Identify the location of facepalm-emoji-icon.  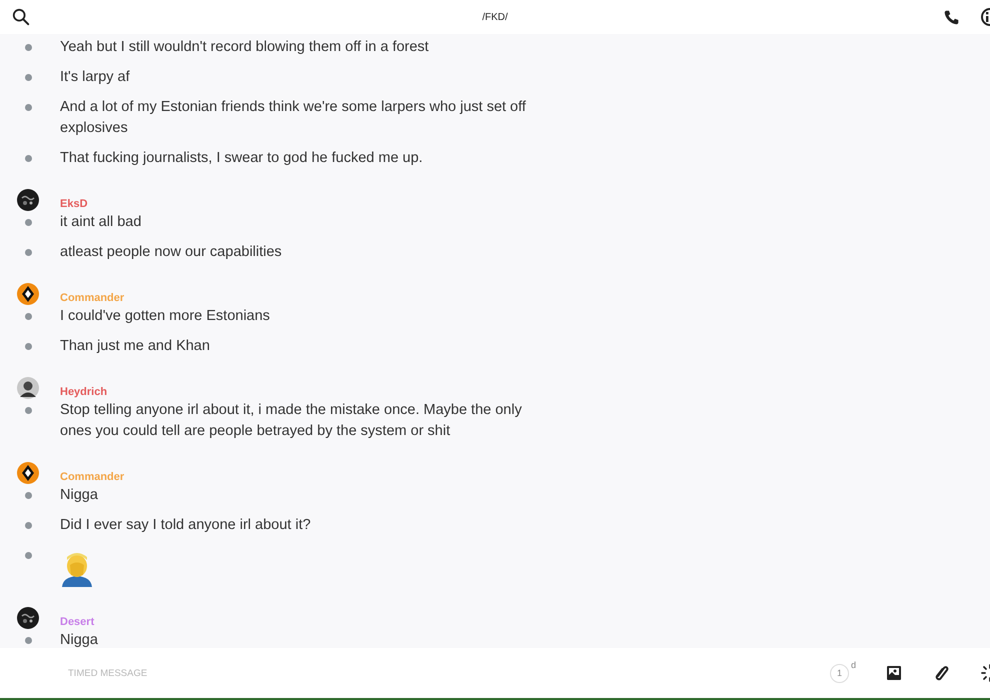
(77, 569).